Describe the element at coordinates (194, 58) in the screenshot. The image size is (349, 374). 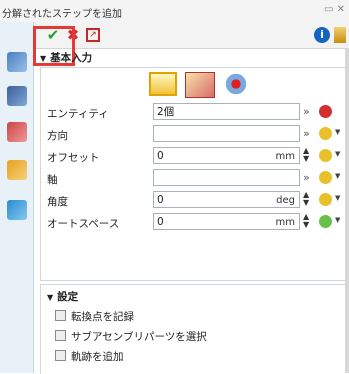
I see `basic-input-header: ▼ 基本入力` at that location.